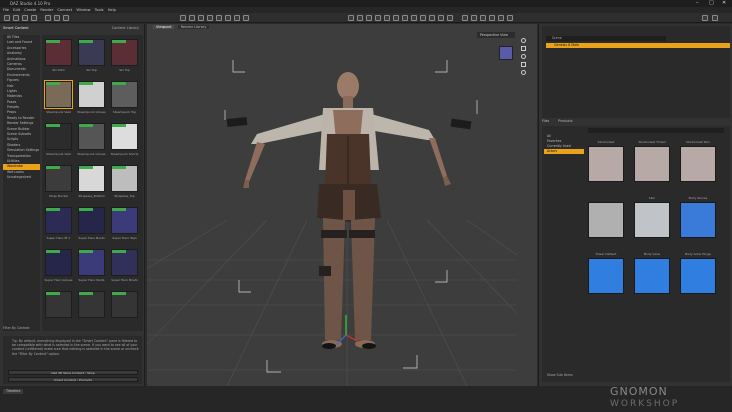 The height and width of the screenshot is (412, 732). I want to click on menu-create: Create, so click(30, 10).